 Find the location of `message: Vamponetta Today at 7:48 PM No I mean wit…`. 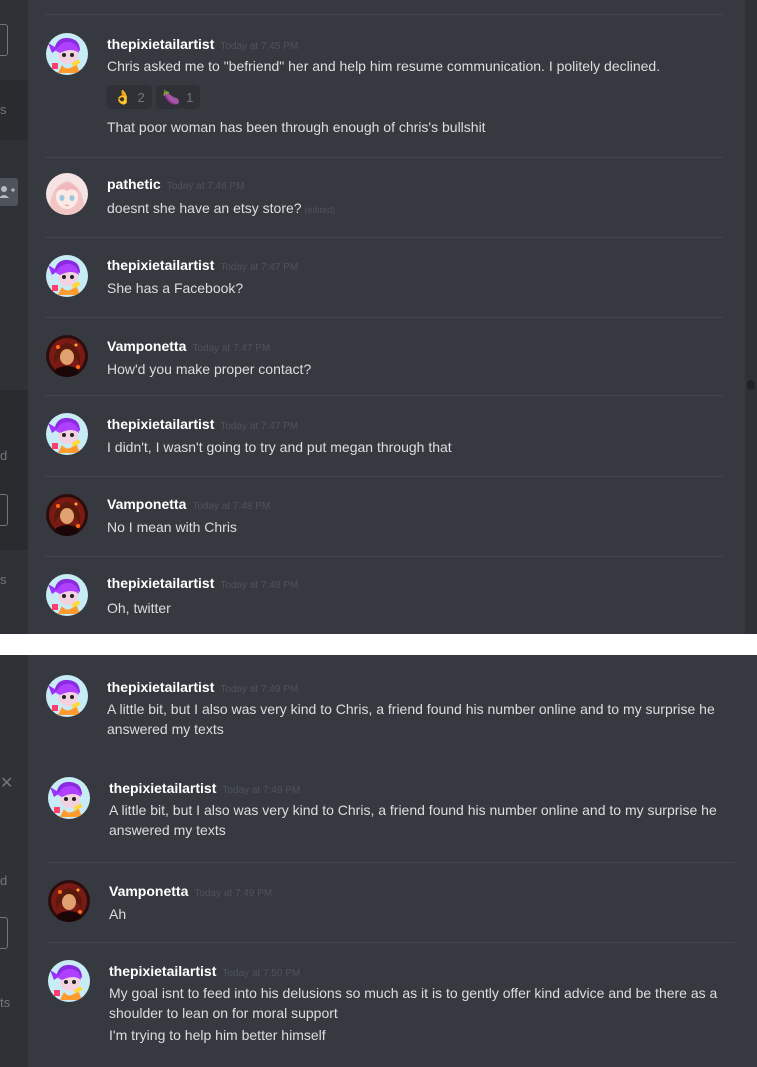

message: Vamponetta Today at 7:48 PM No I mean wit… is located at coordinates (386, 519).